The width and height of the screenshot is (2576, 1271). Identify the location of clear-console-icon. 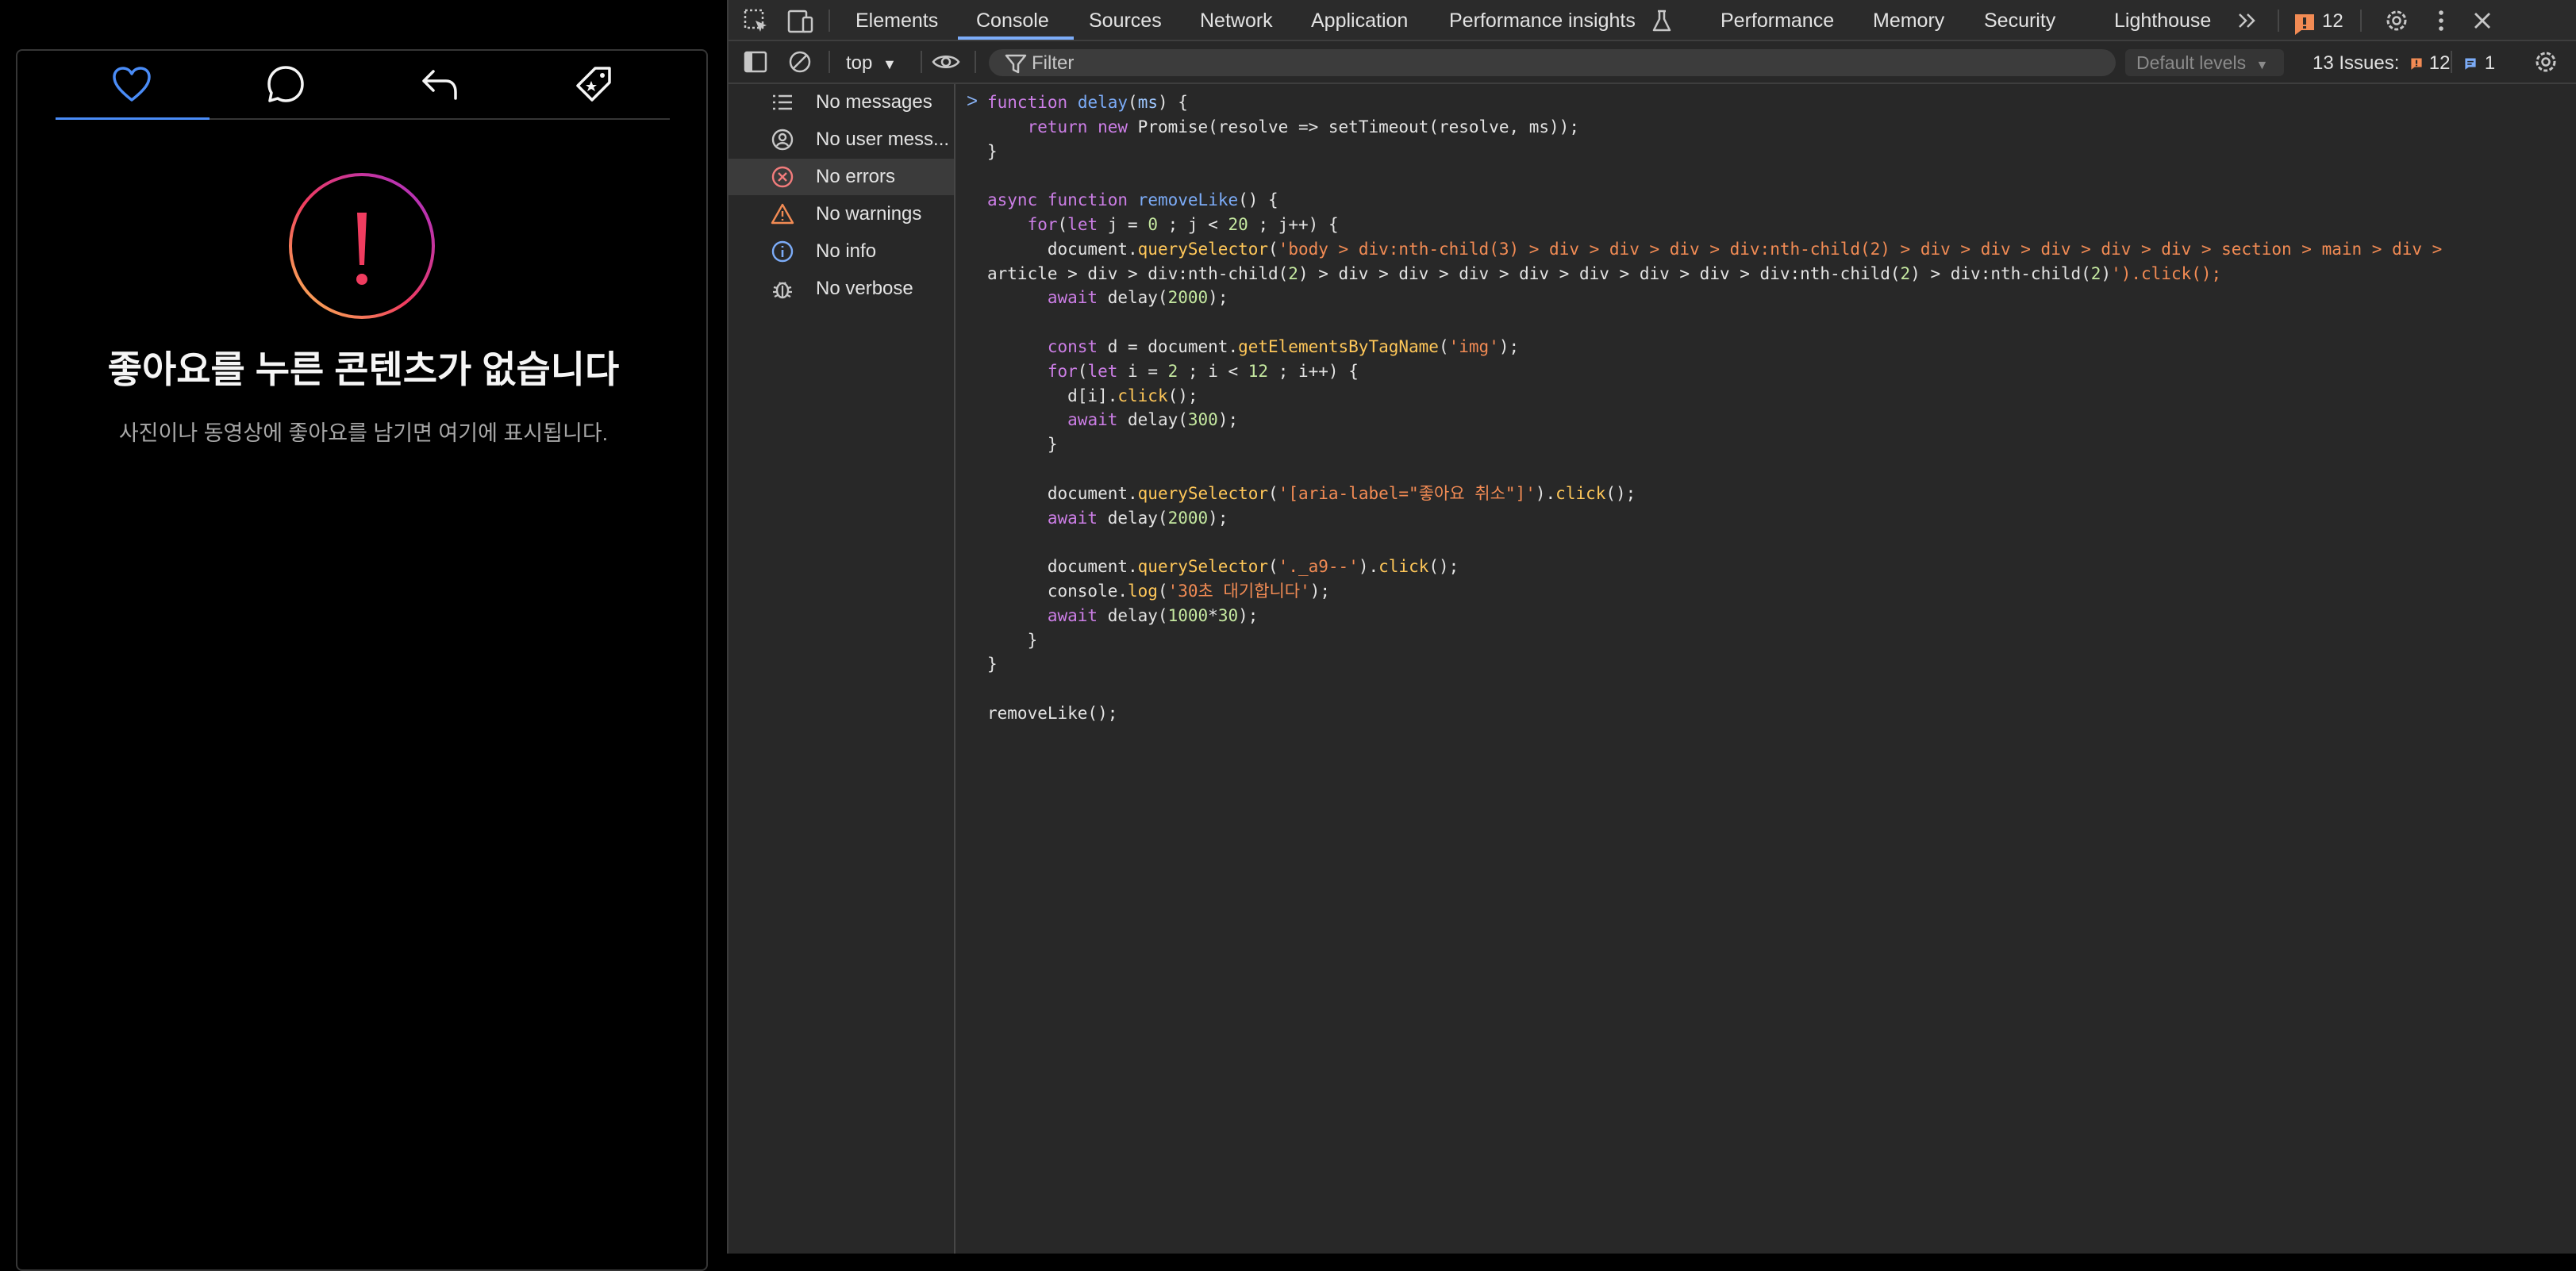
(800, 62).